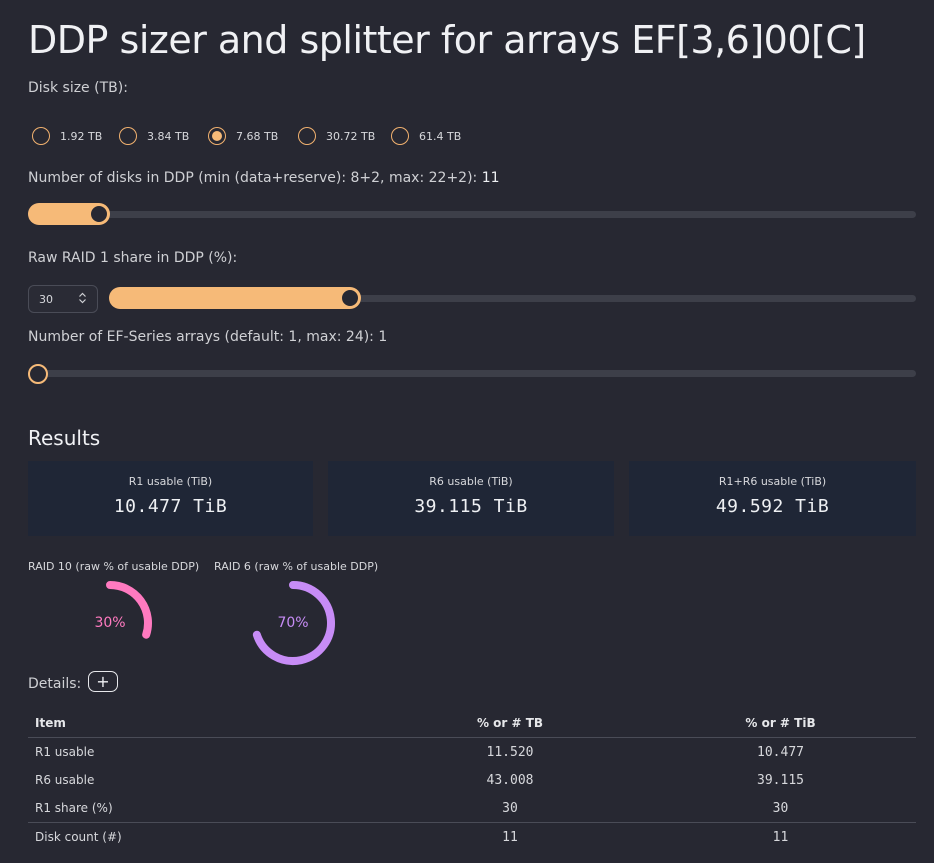 This screenshot has height=863, width=934. What do you see at coordinates (81, 136) in the screenshot?
I see `radio-label: 1.92 TB` at bounding box center [81, 136].